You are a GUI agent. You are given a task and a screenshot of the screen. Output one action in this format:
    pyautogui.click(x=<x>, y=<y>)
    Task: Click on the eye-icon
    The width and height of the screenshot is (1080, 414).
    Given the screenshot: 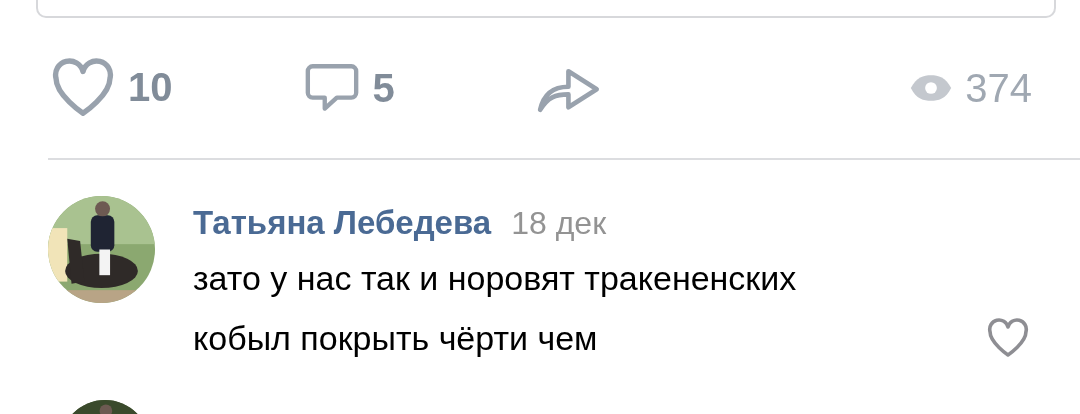 What is the action you would take?
    pyautogui.click(x=931, y=88)
    